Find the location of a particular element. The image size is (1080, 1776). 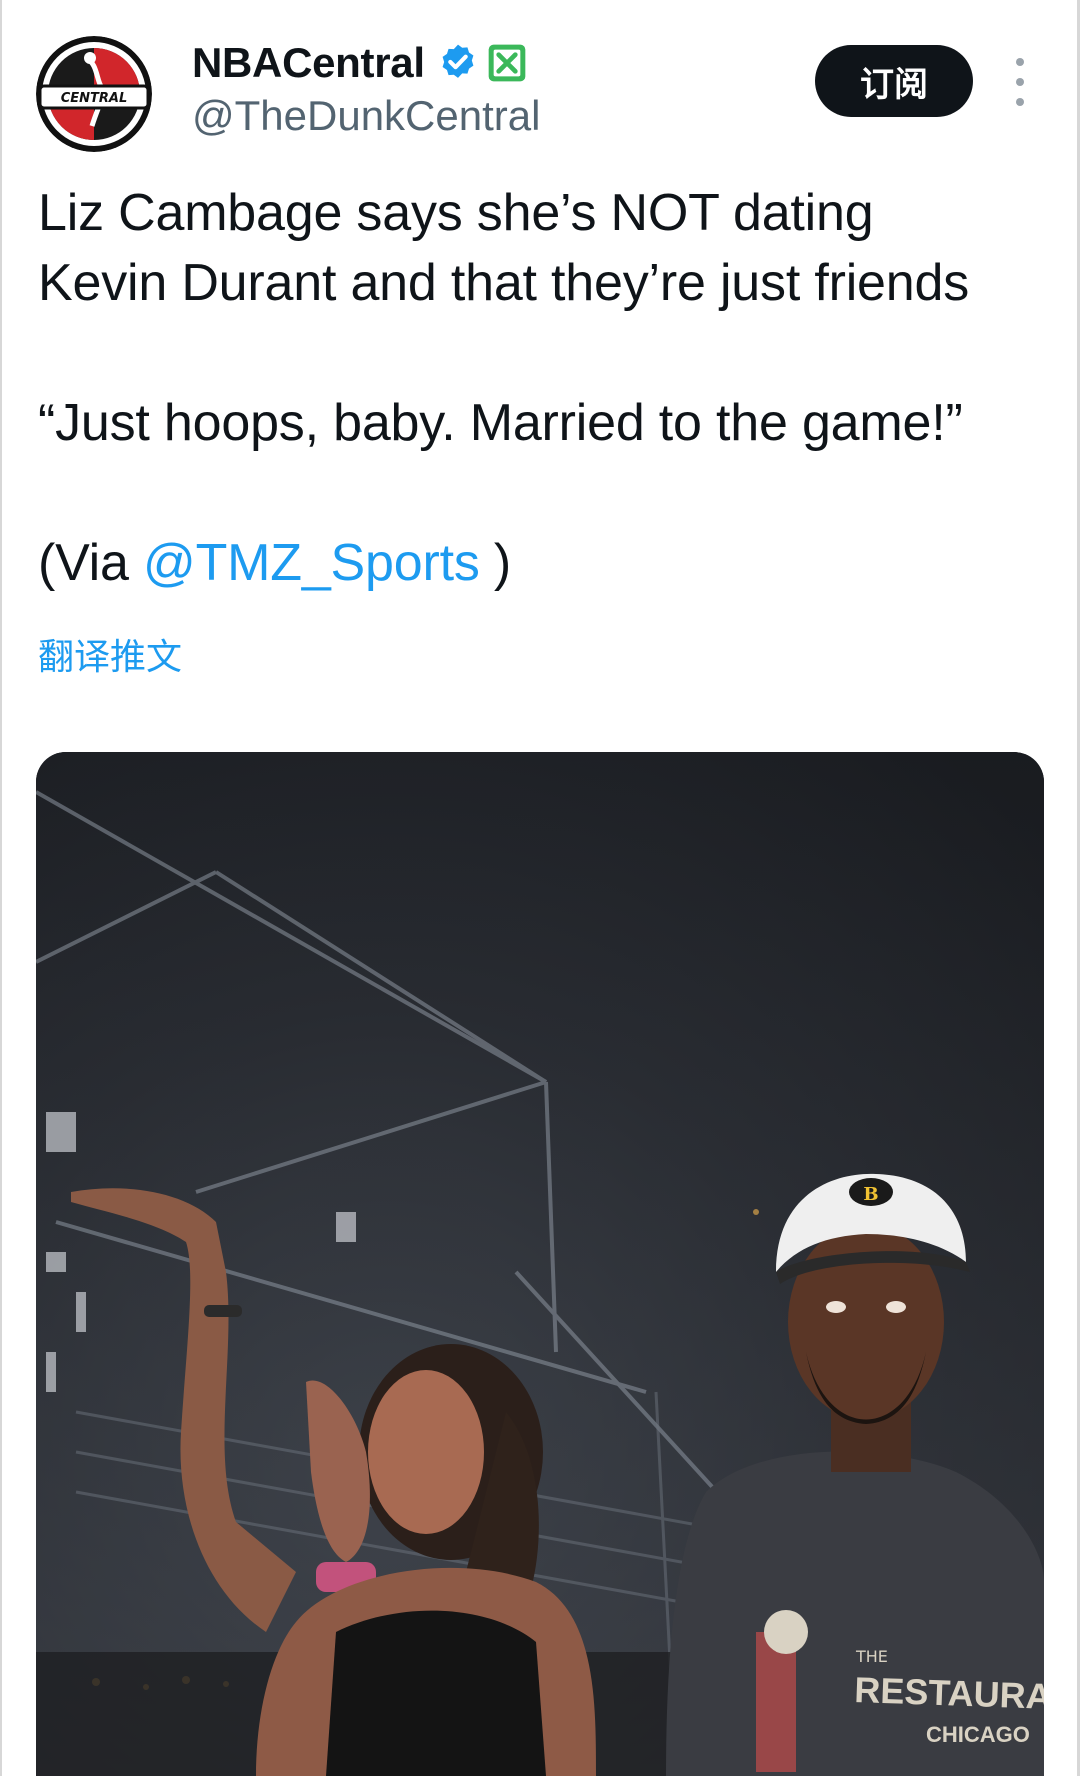

via-prefix: (Via is located at coordinates (90, 563).